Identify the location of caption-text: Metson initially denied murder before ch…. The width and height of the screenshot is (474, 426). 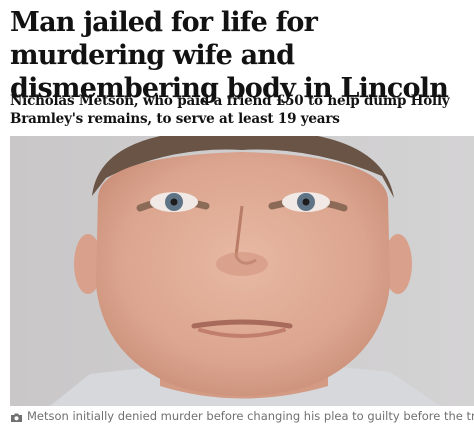
(250, 416).